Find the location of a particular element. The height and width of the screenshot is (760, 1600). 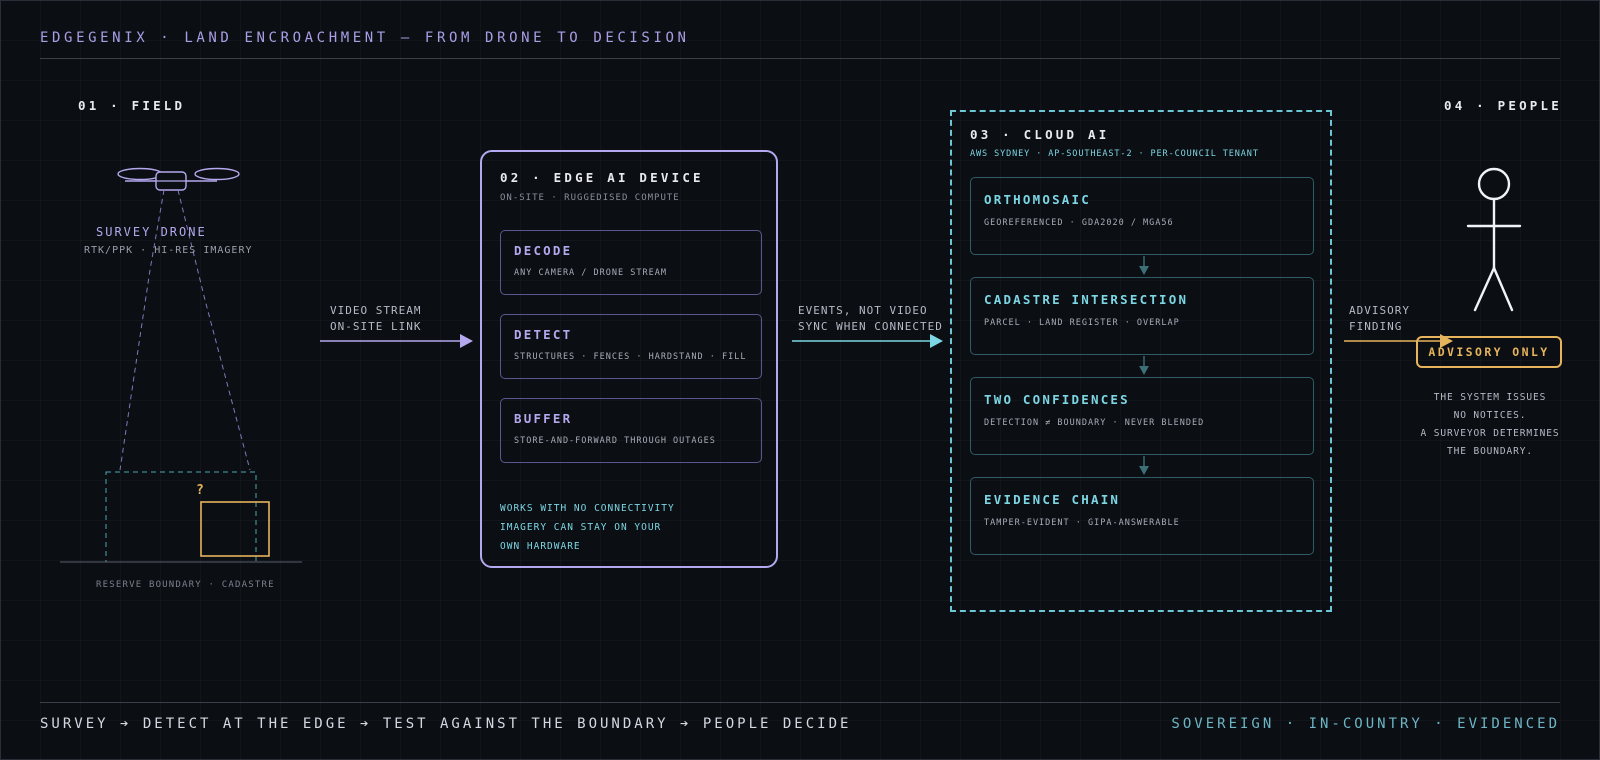

advisory-finding-line2: FINDING is located at coordinates (1376, 326).